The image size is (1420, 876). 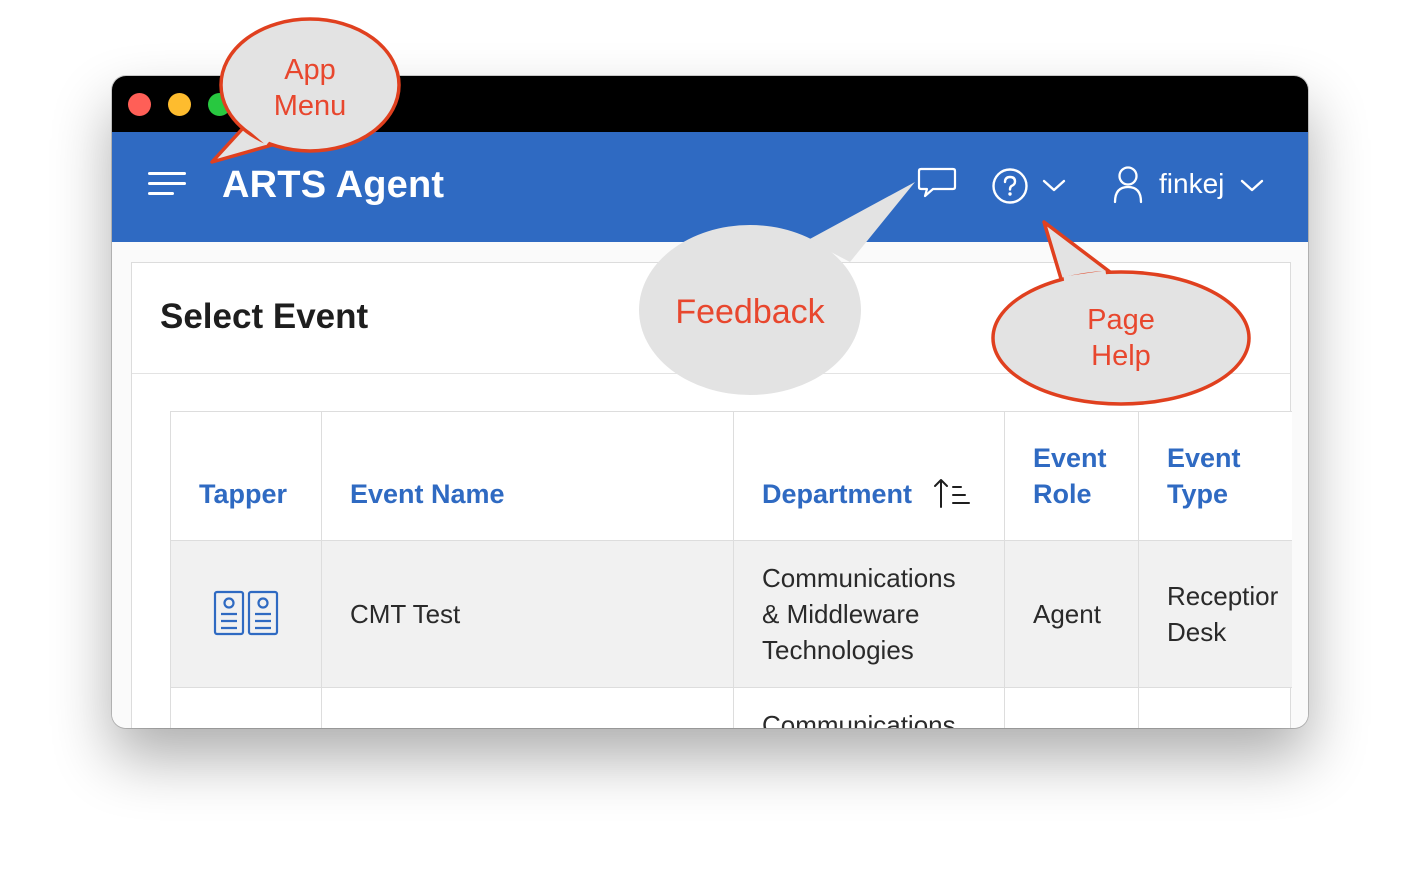 I want to click on feedback-callout-label: Feedback, so click(x=750, y=312).